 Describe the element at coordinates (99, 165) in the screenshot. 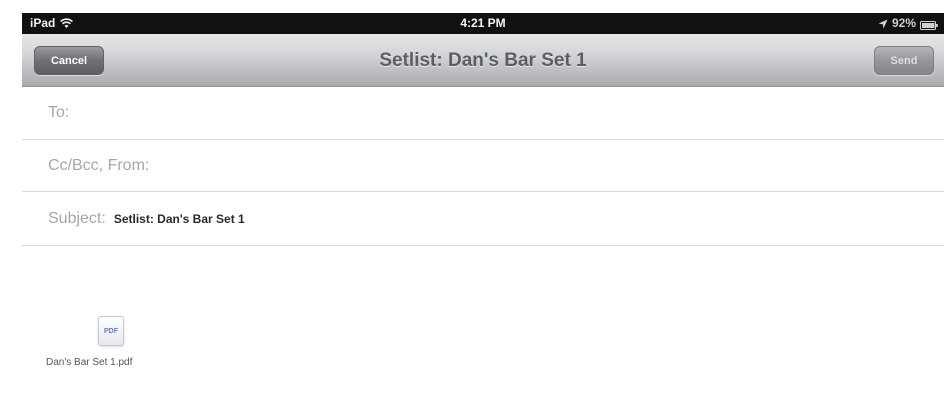

I see `cc-bcc-from-label: Cc/Bcc, From:` at that location.